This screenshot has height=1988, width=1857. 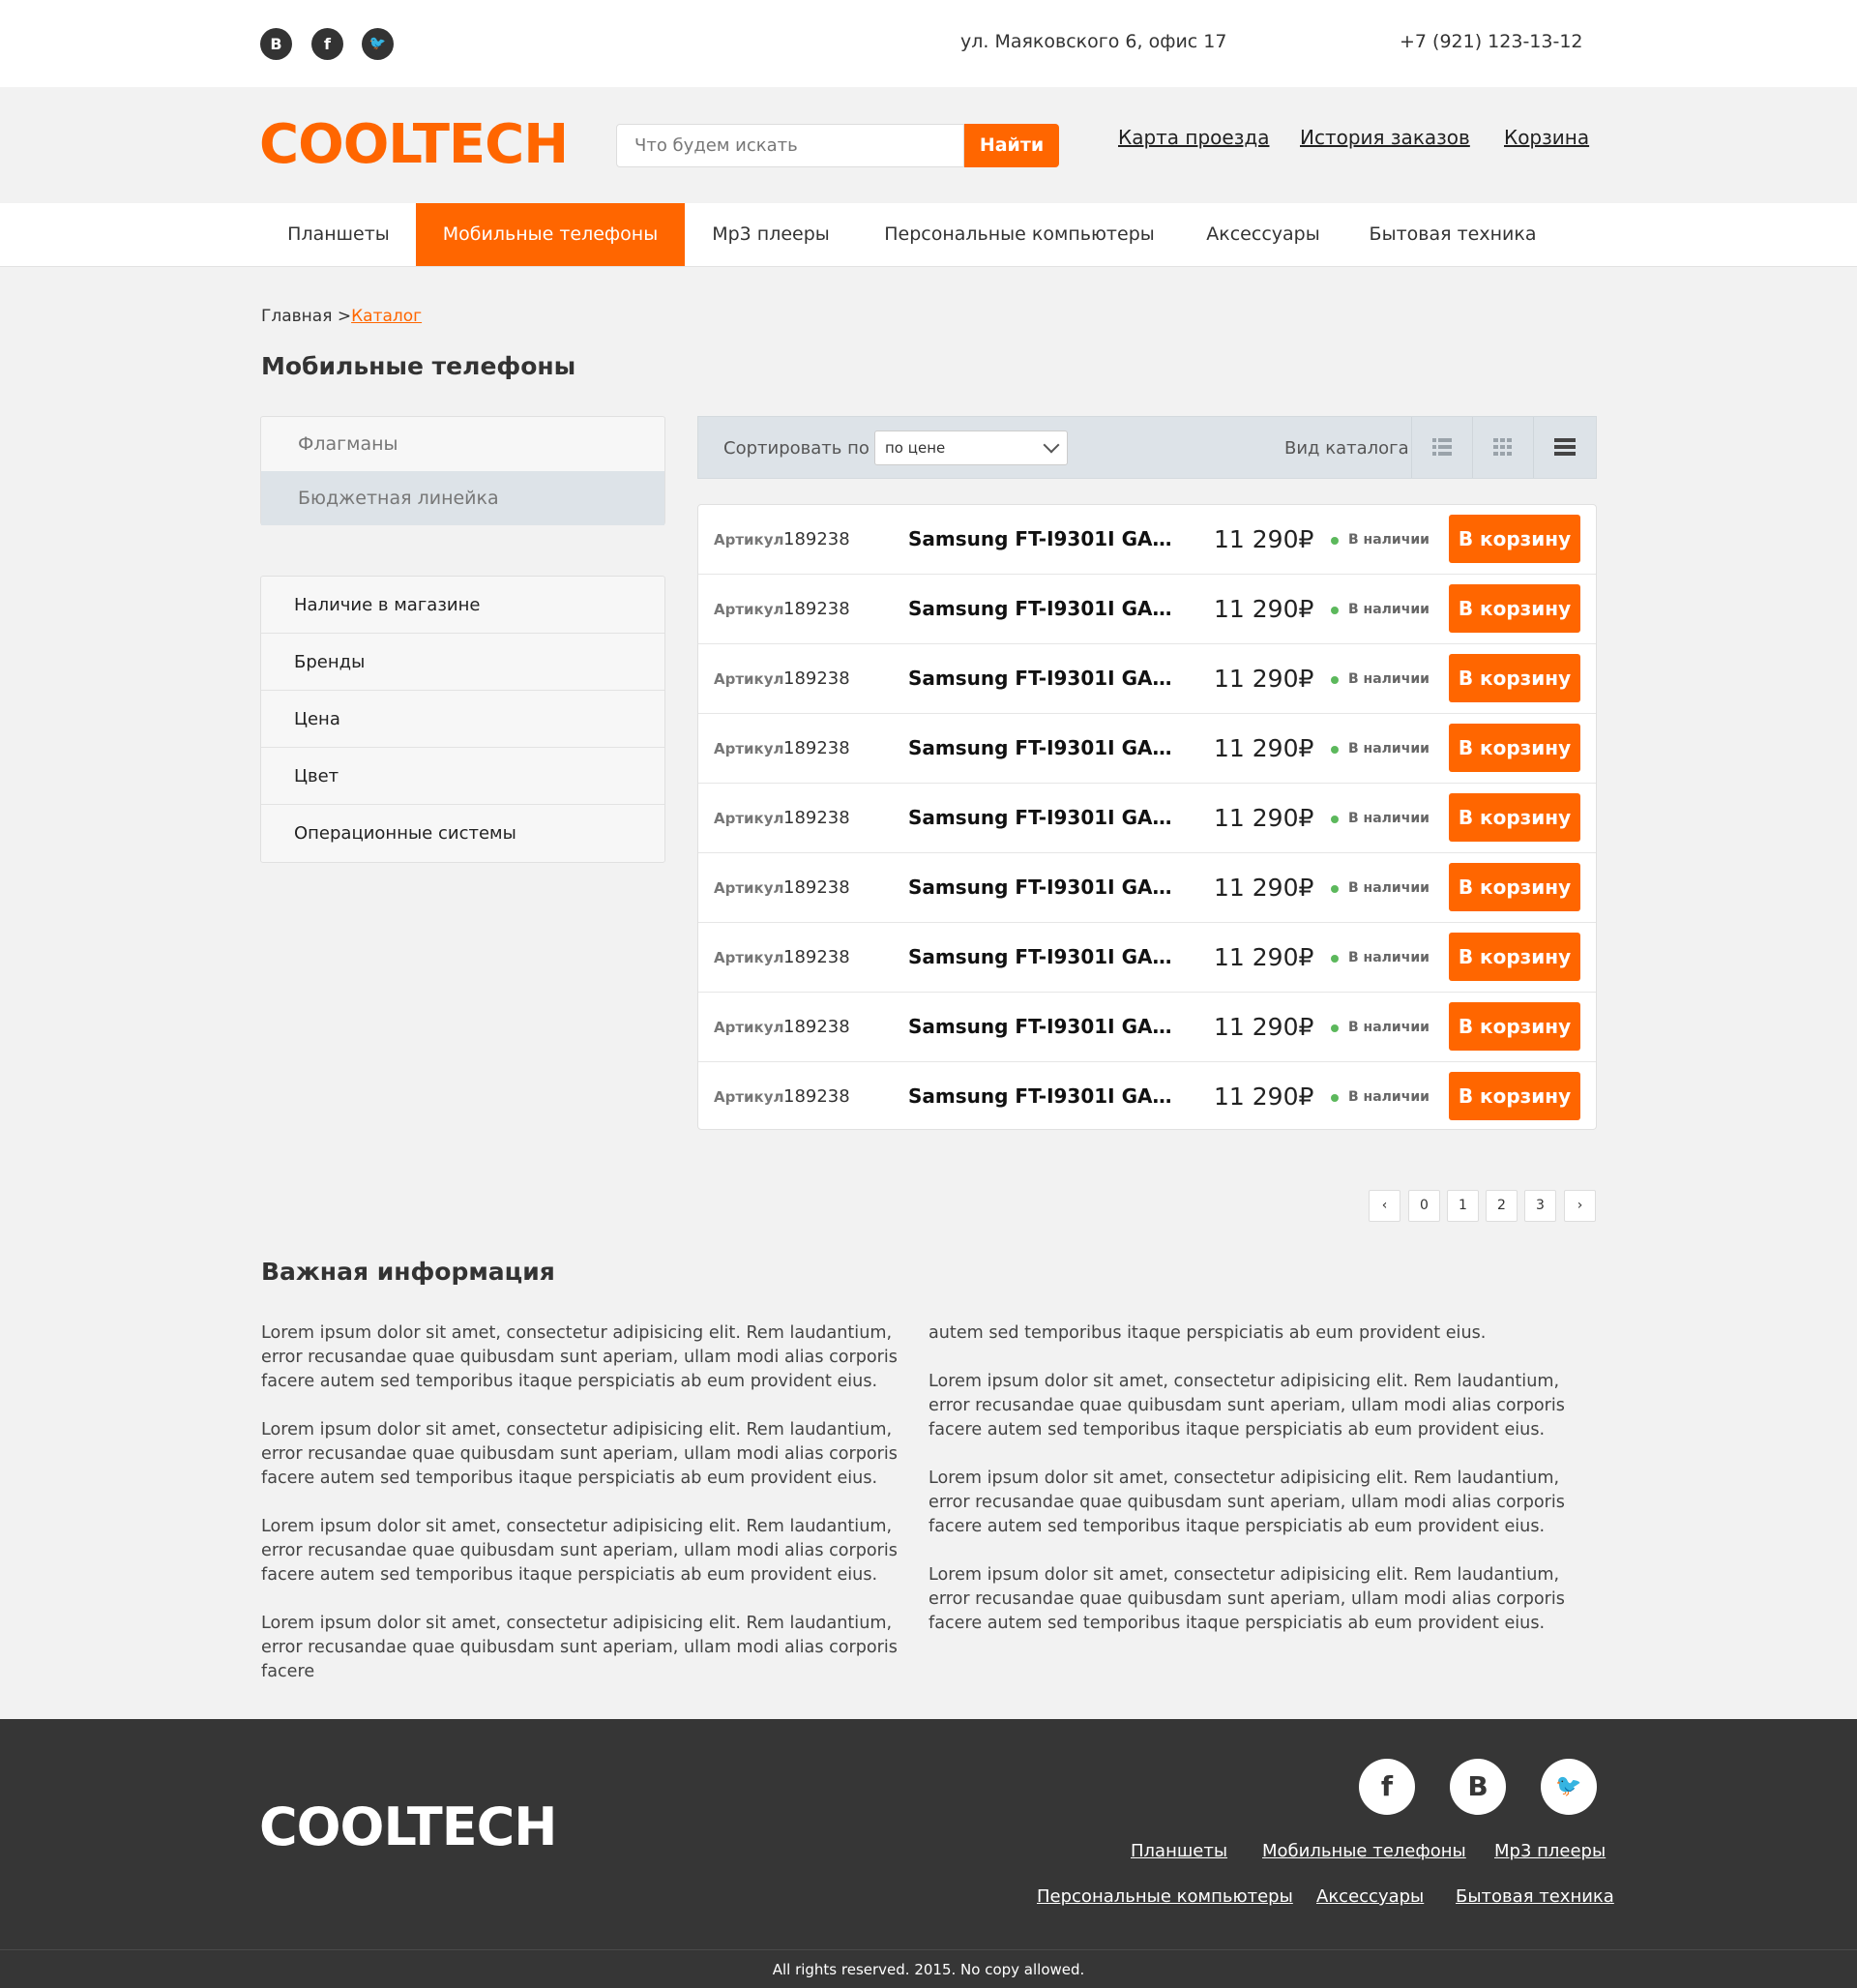 I want to click on list-detail-icon, so click(x=1441, y=447).